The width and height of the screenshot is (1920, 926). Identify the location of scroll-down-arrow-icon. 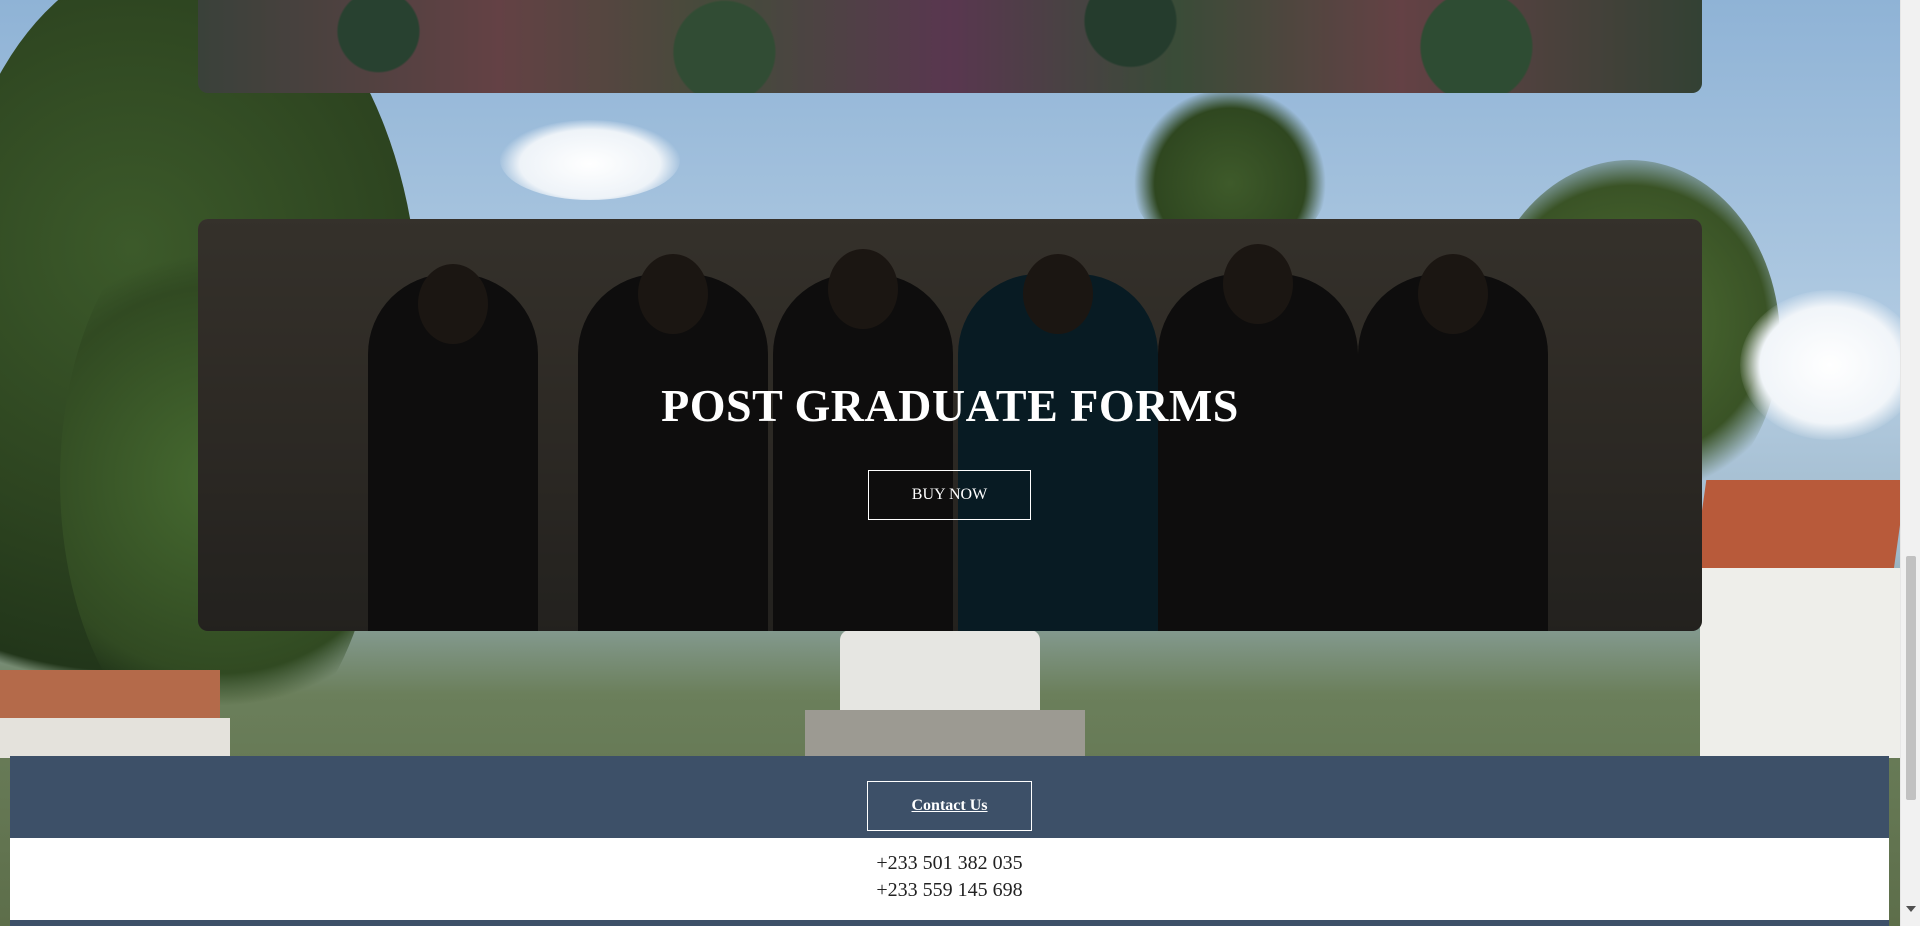
(1911, 909).